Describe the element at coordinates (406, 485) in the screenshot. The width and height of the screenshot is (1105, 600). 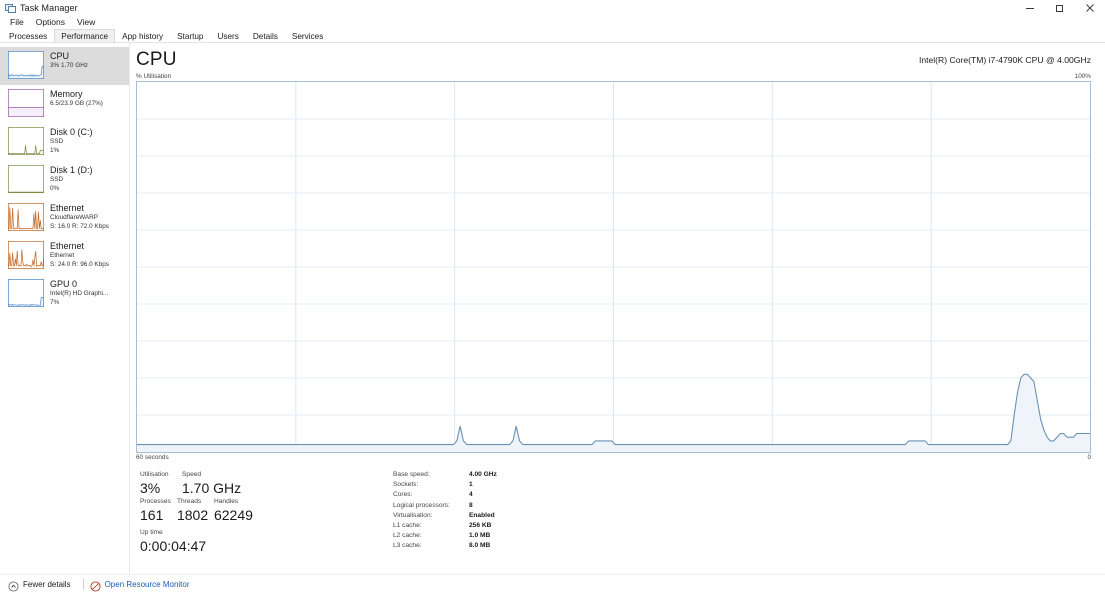
I see `cpu-detail-key: Sockets:` at that location.